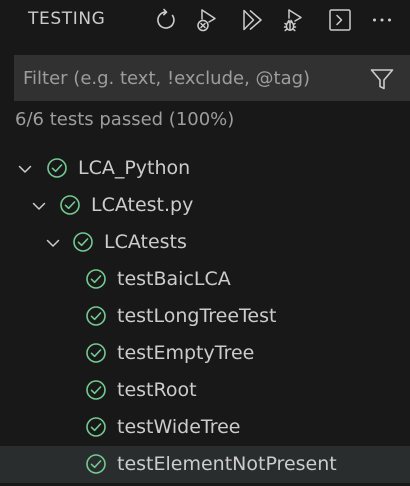 The image size is (410, 486). I want to click on run-all-tests-icon, so click(252, 20).